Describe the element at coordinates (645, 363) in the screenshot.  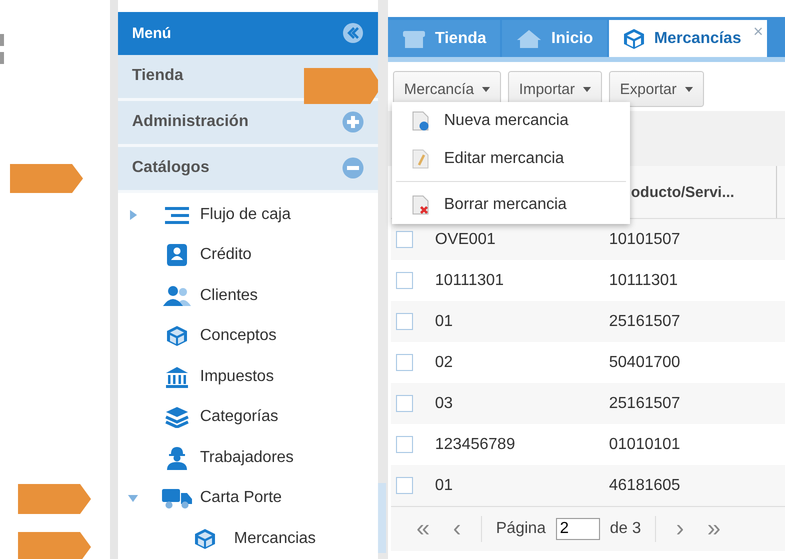
I see `table-cell-text: 50401700` at that location.